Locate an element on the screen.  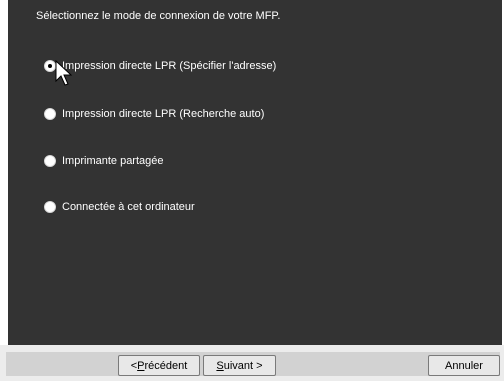
cancel-label: Annuler is located at coordinates (464, 365).